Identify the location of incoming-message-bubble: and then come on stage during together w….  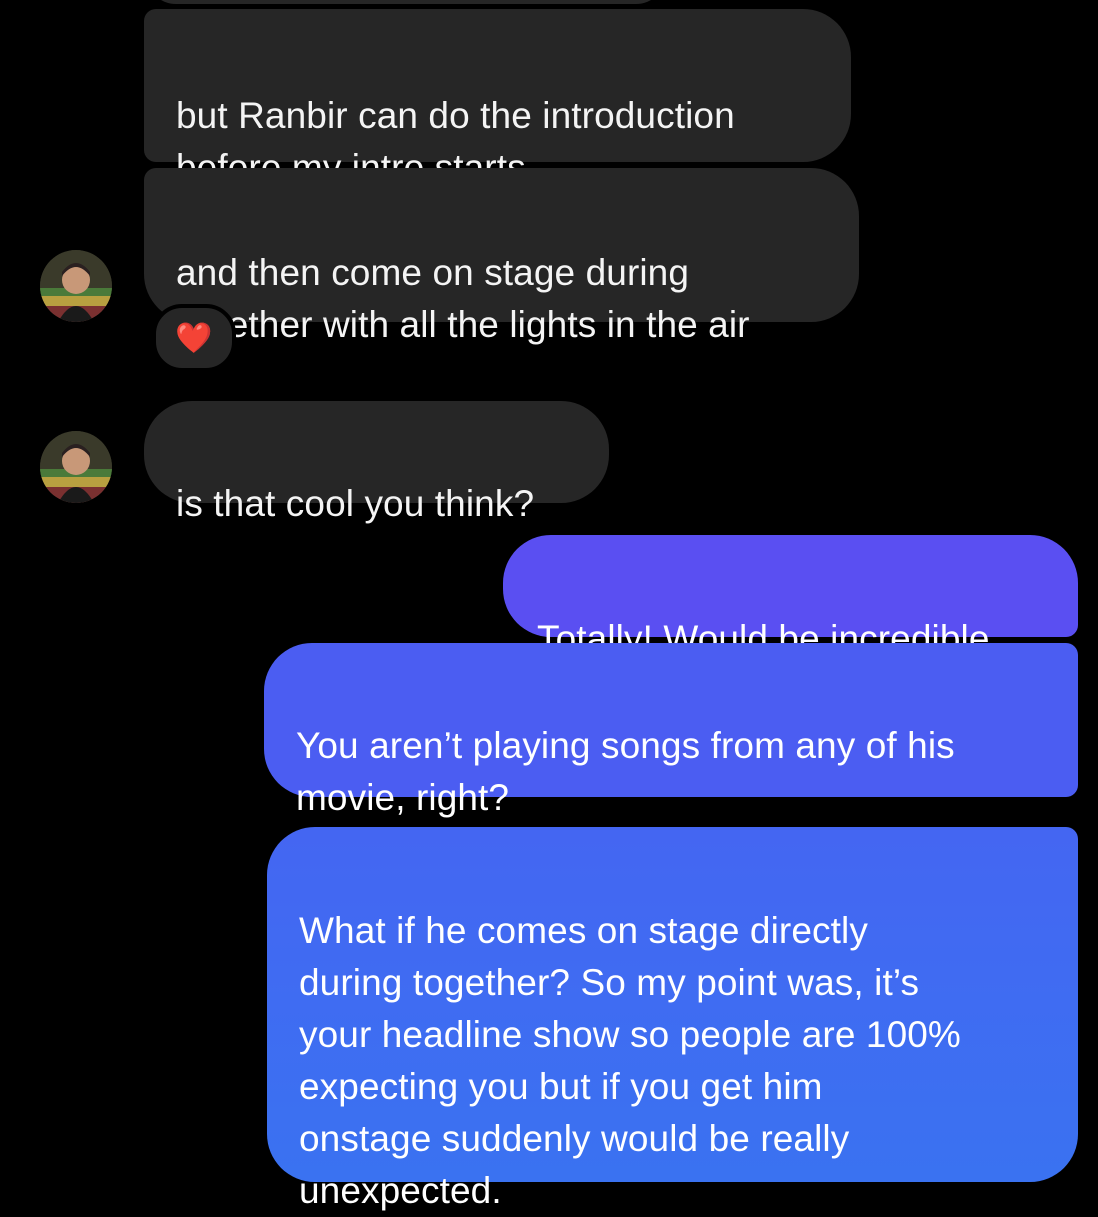
(501, 256).